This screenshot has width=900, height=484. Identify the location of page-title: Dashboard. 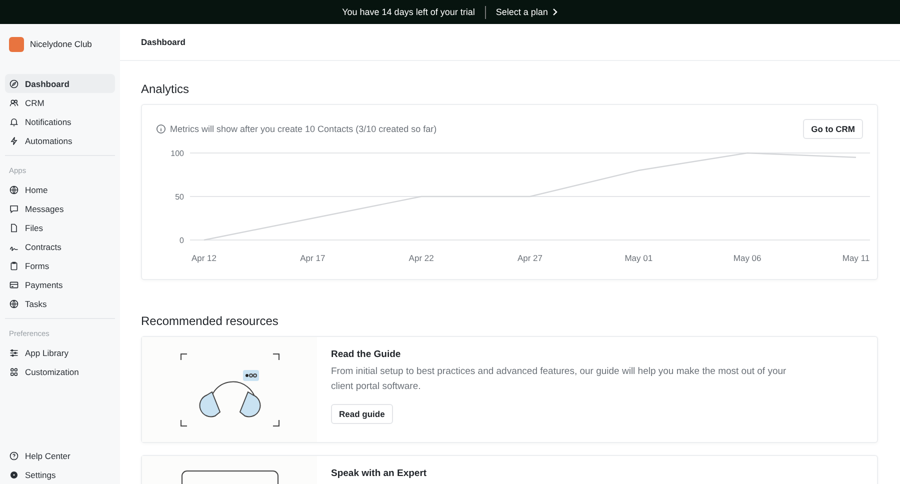
(510, 42).